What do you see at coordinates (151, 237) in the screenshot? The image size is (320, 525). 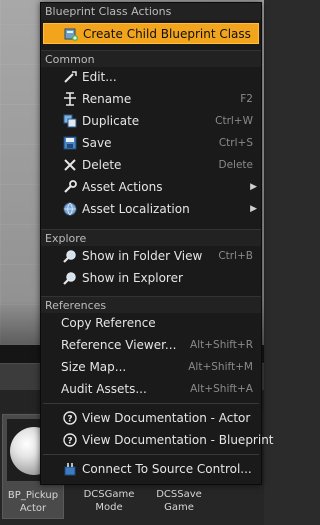 I see `section-header-explore: Explore` at bounding box center [151, 237].